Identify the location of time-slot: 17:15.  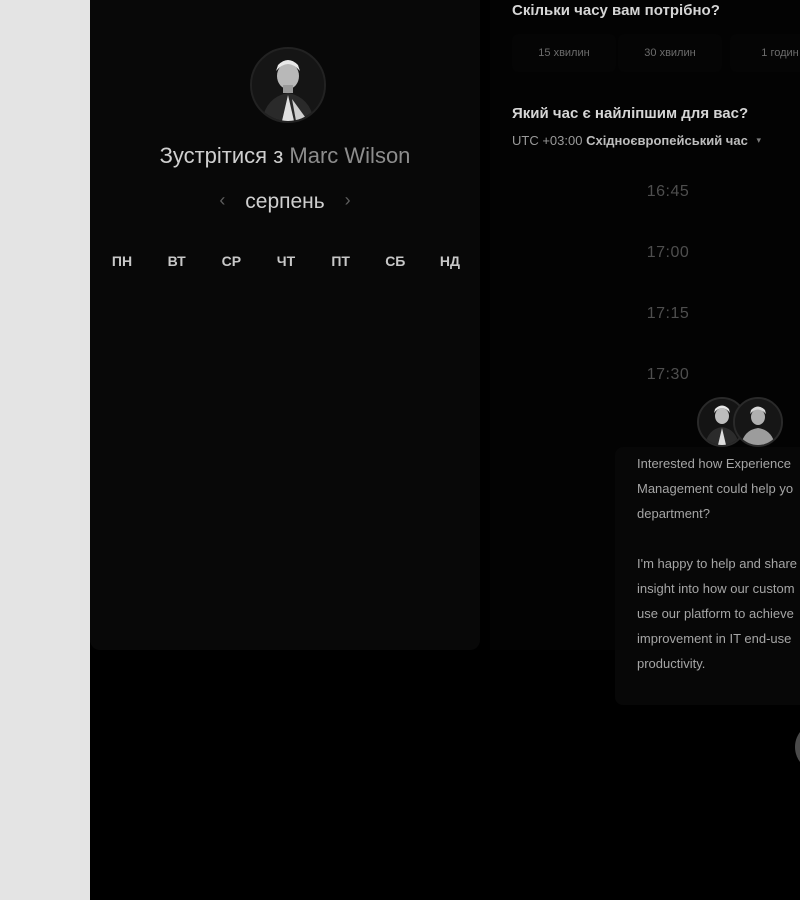
(668, 314).